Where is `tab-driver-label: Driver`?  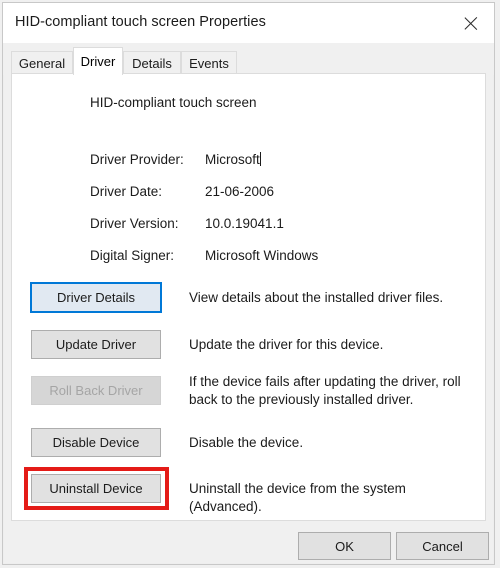
tab-driver-label: Driver is located at coordinates (98, 61).